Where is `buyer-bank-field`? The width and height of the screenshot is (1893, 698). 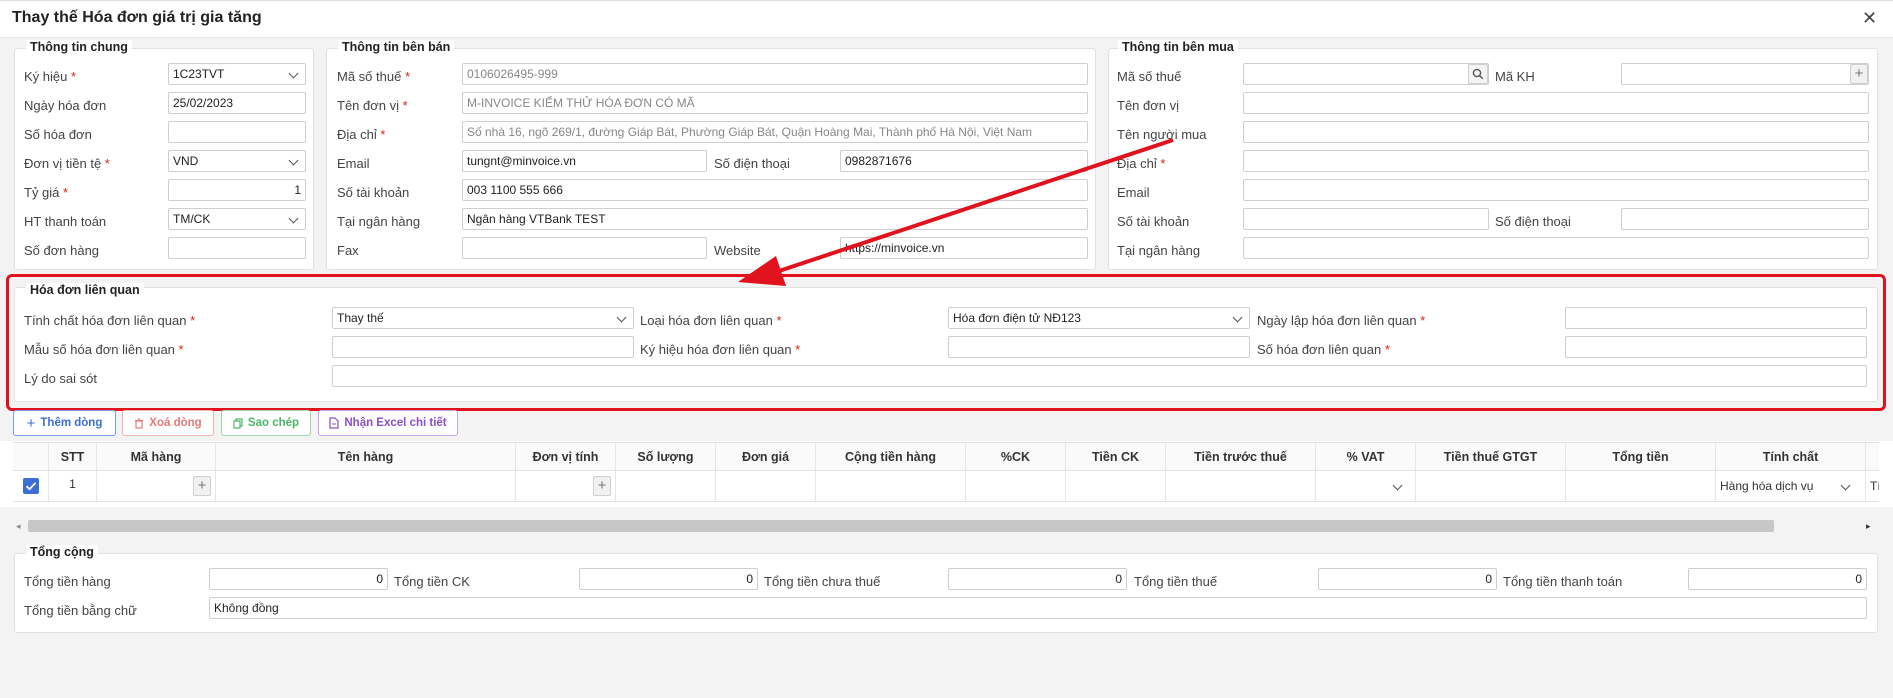 buyer-bank-field is located at coordinates (1556, 248).